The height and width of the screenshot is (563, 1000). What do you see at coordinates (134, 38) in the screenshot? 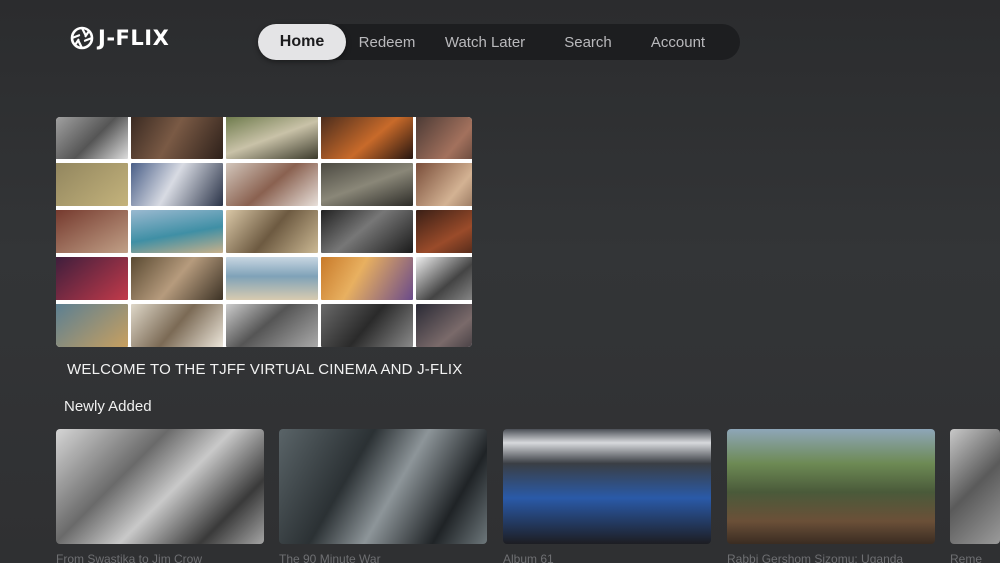
I see `logo-text: J-FLIX` at bounding box center [134, 38].